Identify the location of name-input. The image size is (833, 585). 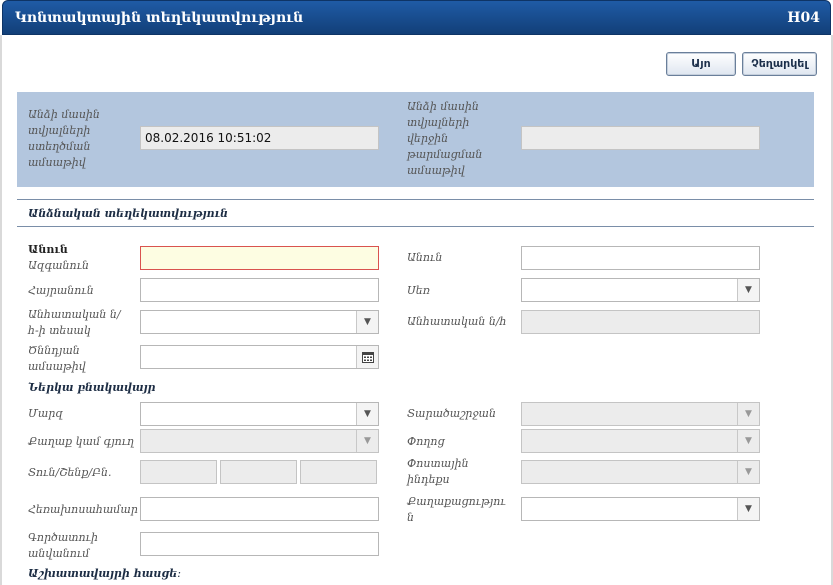
(640, 258).